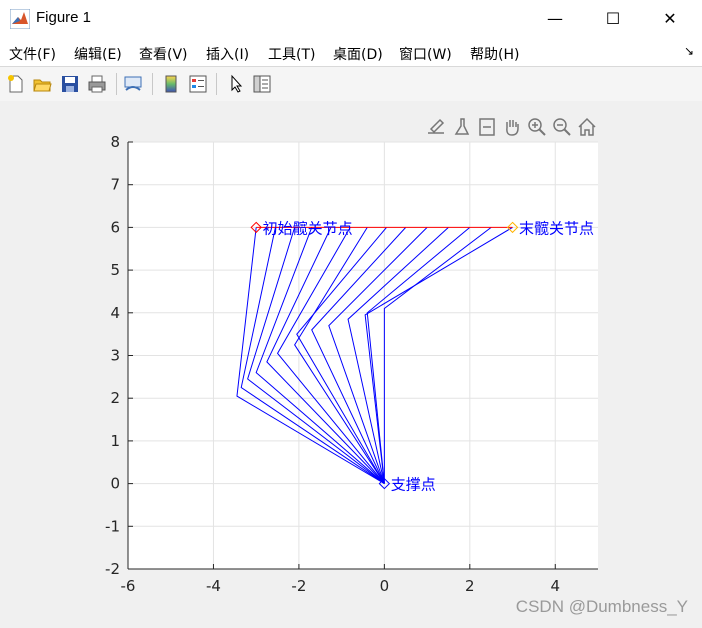 Image resolution: width=702 pixels, height=628 pixels. I want to click on pan-hand-icon, so click(512, 127).